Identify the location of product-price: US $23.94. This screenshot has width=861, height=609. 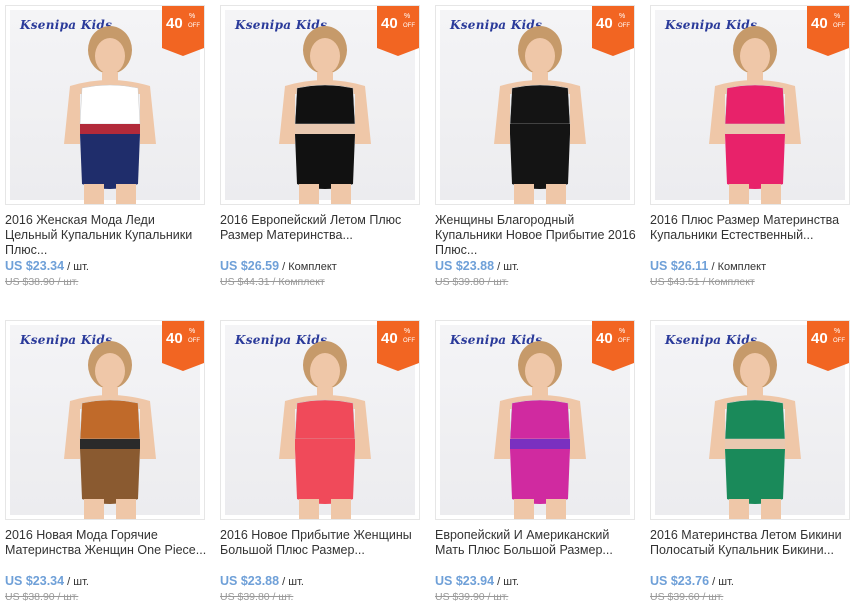
(465, 581).